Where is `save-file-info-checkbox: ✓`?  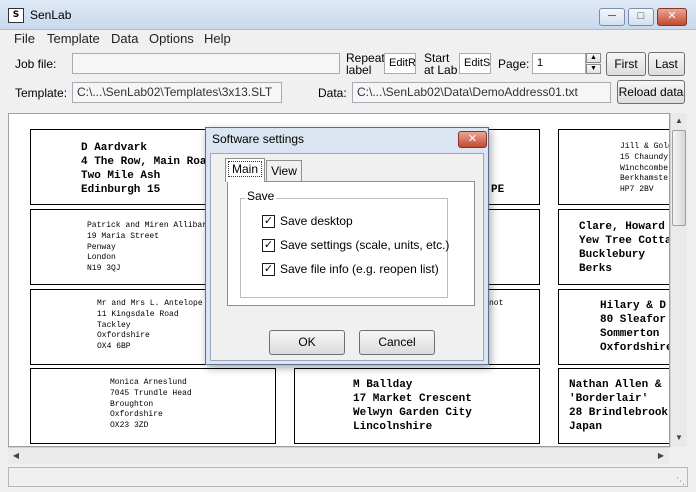
save-file-info-checkbox: ✓ is located at coordinates (268, 269).